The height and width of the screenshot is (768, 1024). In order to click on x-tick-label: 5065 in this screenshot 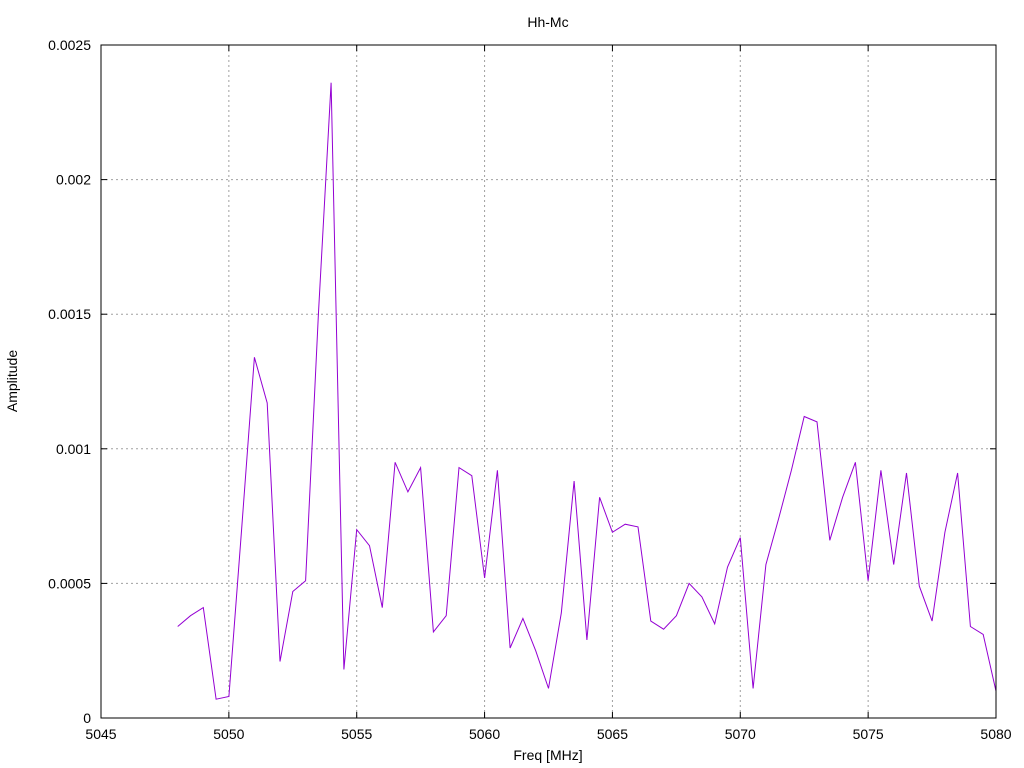, I will do `click(612, 734)`.